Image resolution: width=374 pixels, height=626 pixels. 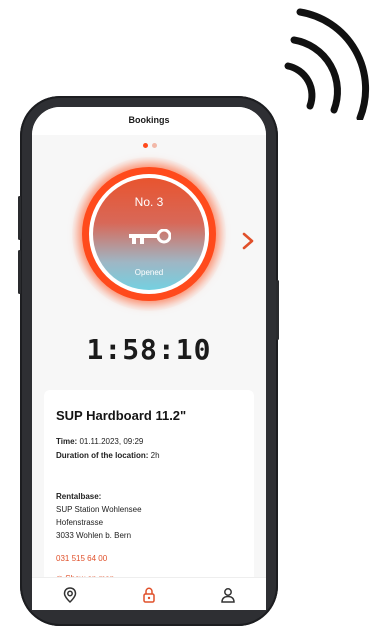 I want to click on tab-bar, so click(x=149, y=593).